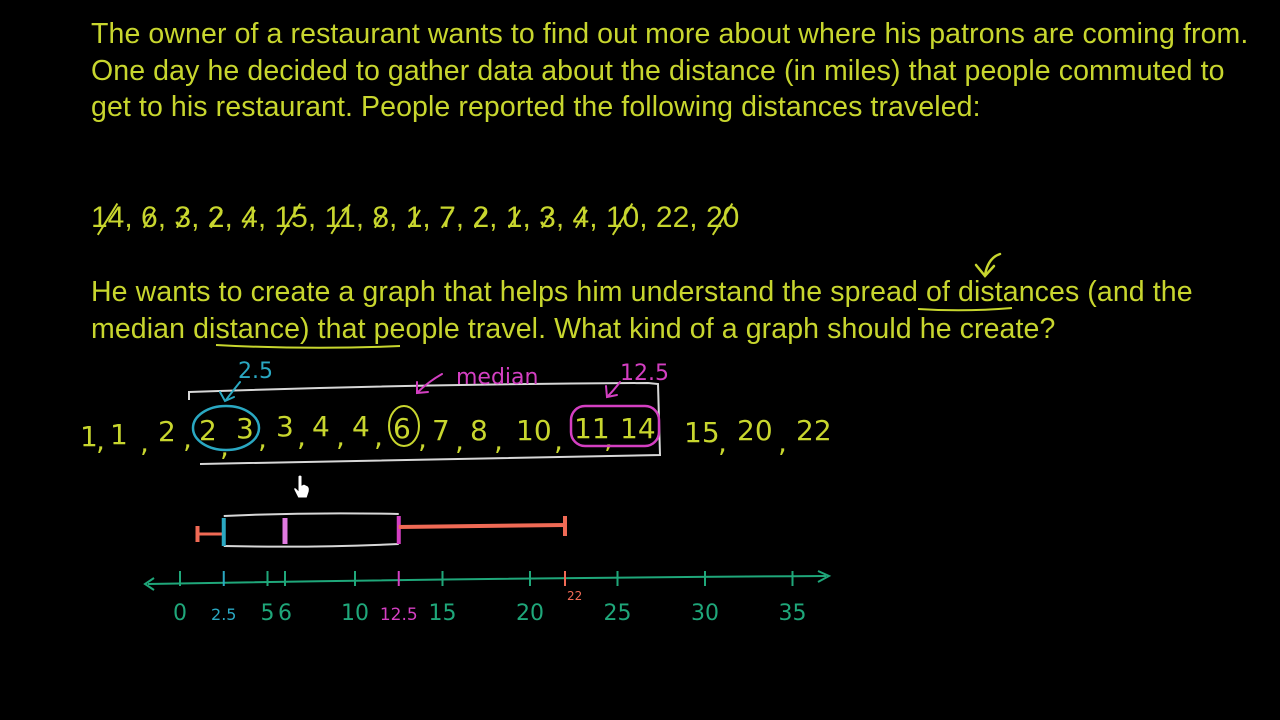 The height and width of the screenshot is (720, 1280). I want to click on sorted-value: 10, so click(534, 430).